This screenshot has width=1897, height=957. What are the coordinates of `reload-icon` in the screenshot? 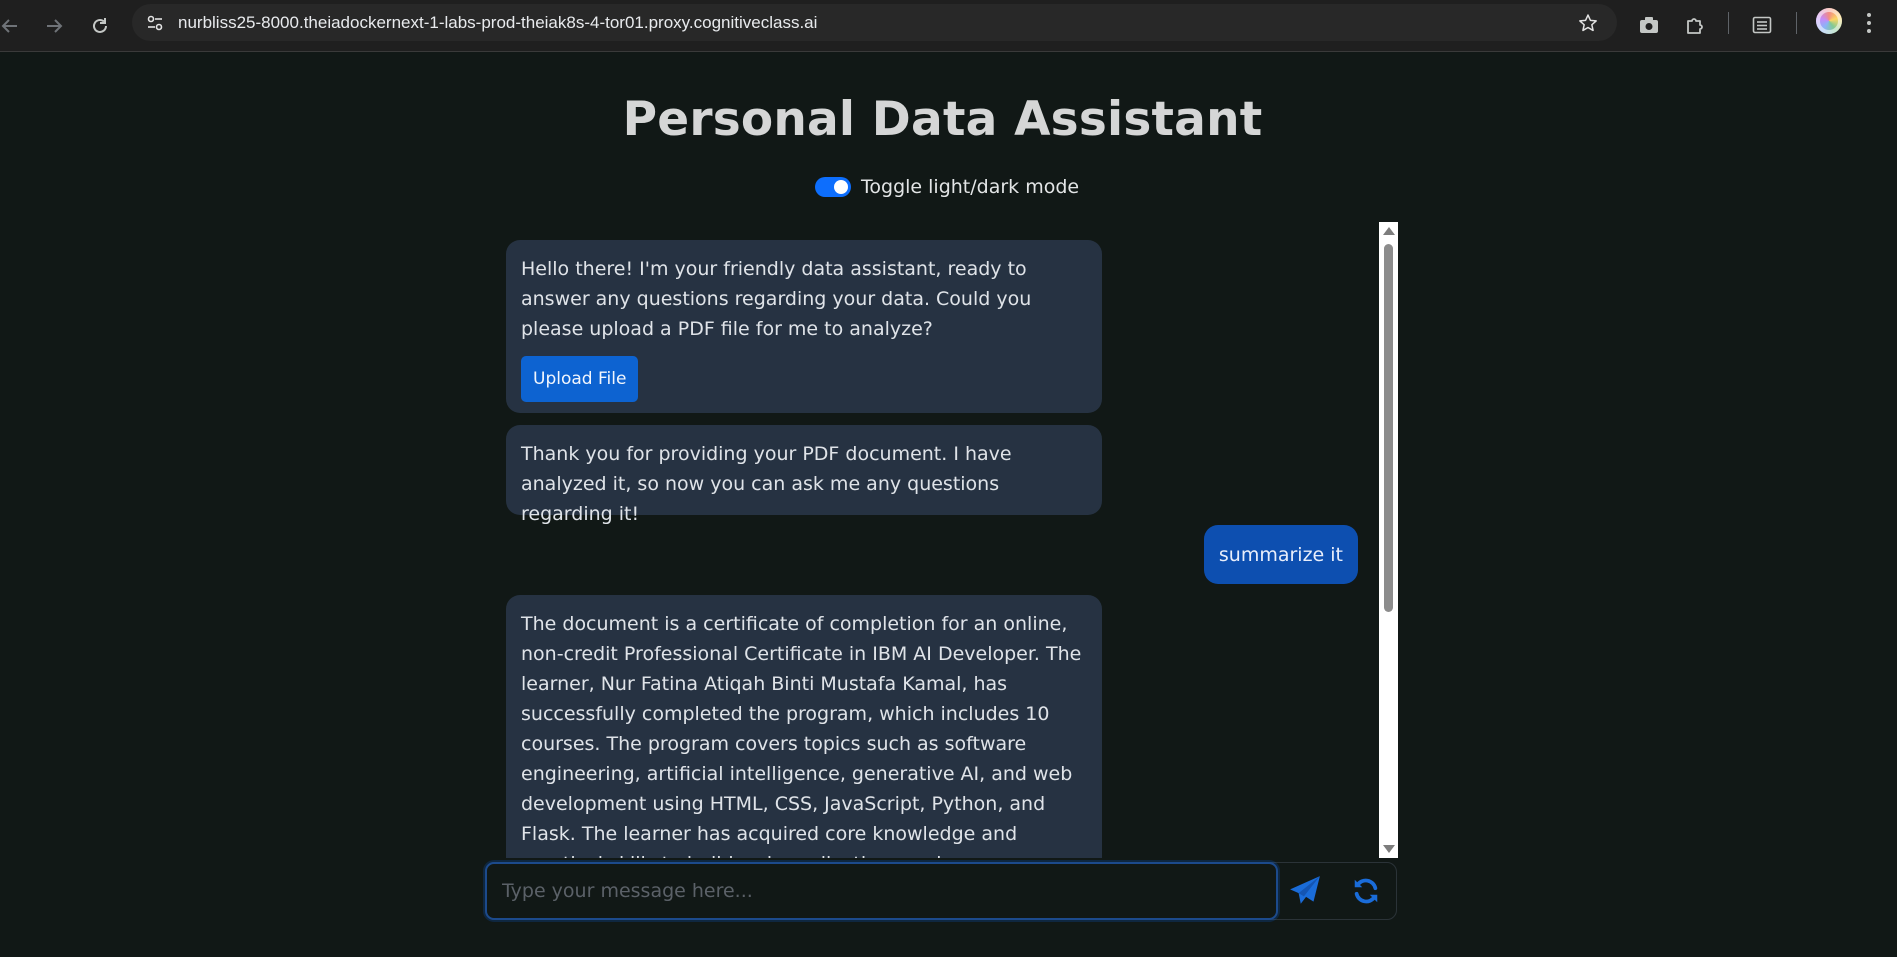 It's located at (100, 26).